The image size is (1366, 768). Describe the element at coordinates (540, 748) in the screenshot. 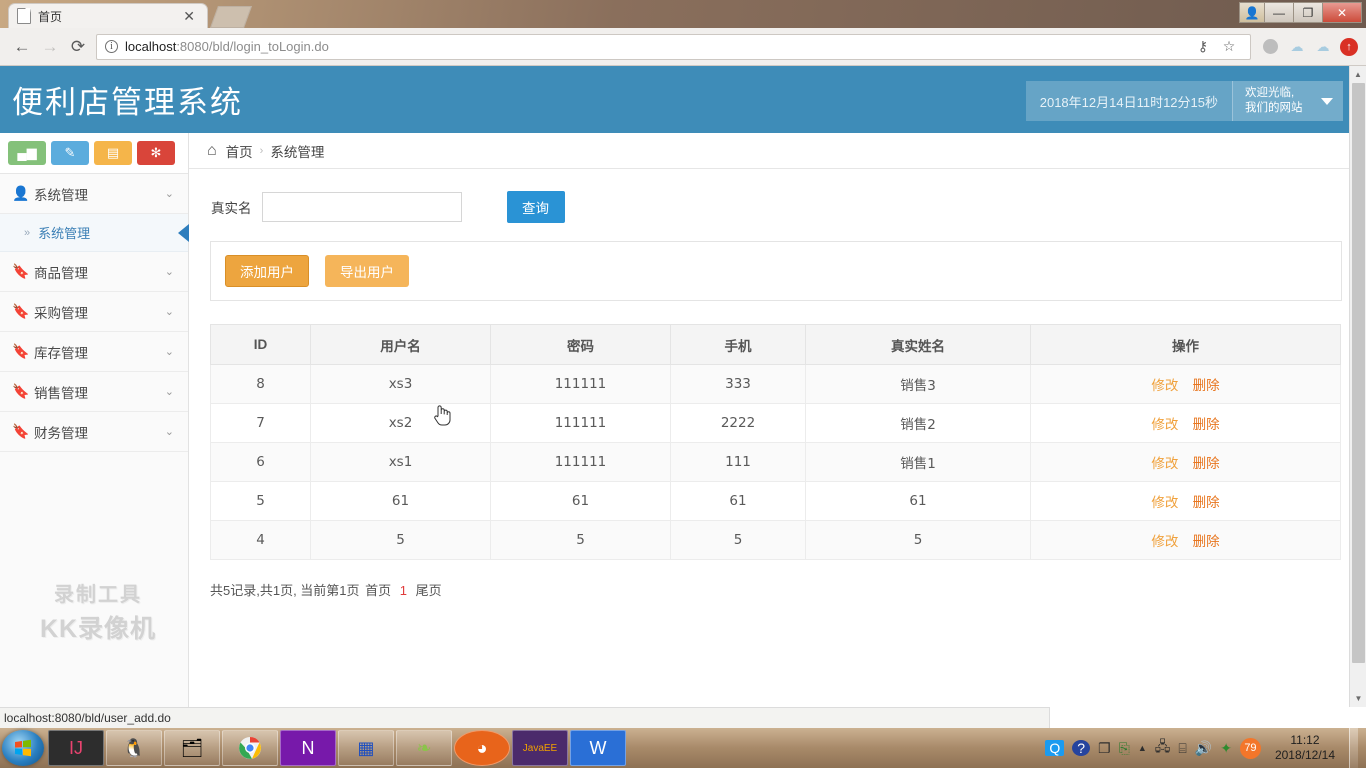

I see `taskbar-item-java-ee-ide: JavaEE` at that location.